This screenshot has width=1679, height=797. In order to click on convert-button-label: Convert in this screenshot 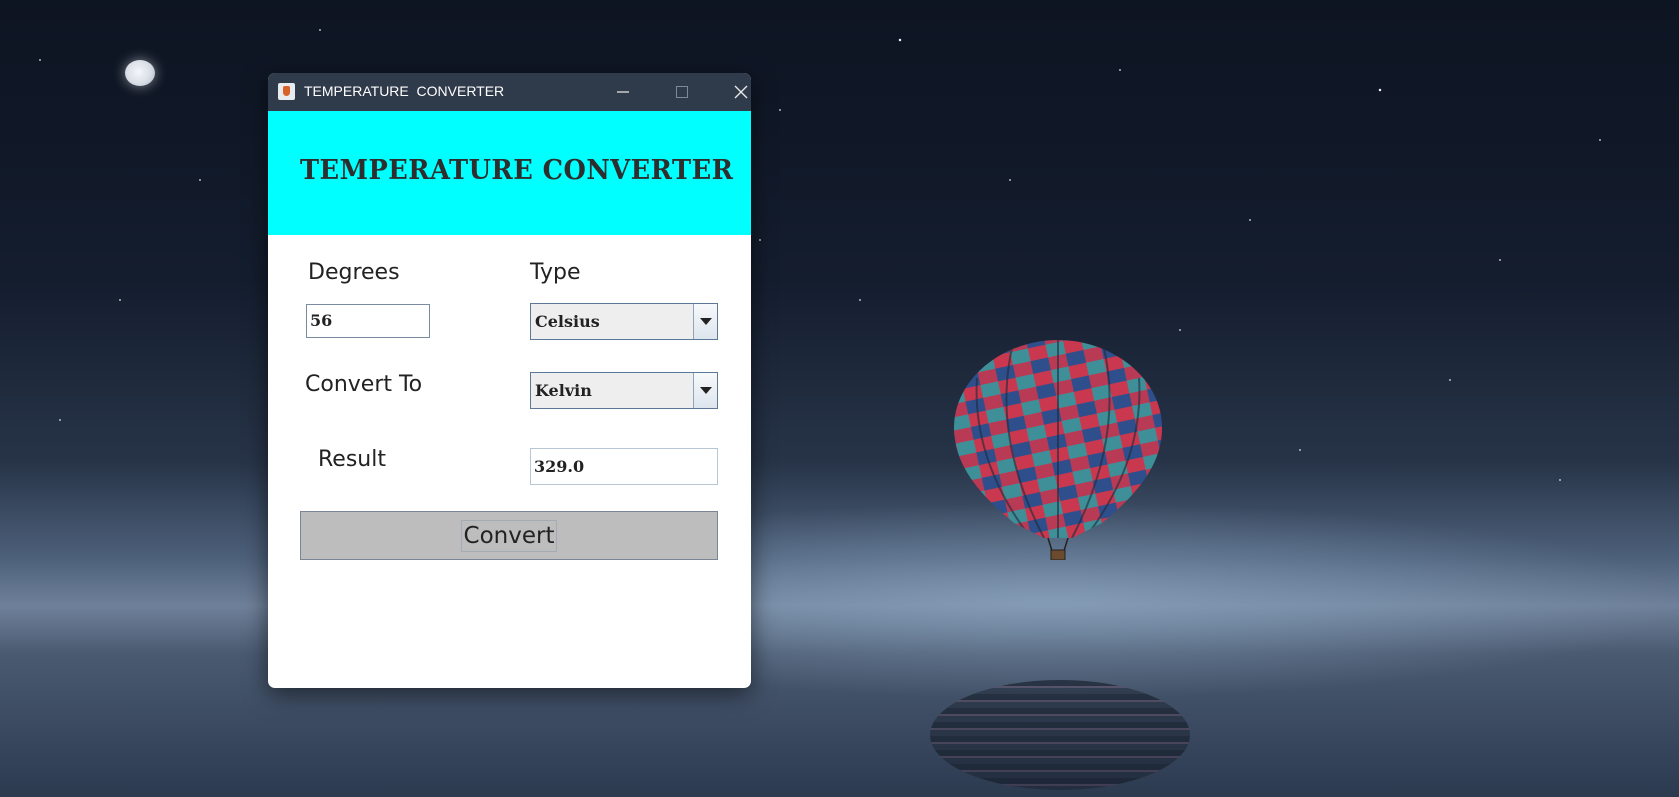, I will do `click(509, 535)`.